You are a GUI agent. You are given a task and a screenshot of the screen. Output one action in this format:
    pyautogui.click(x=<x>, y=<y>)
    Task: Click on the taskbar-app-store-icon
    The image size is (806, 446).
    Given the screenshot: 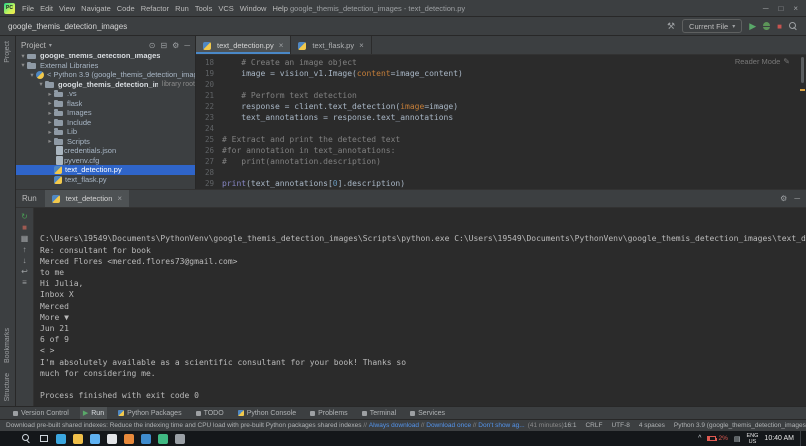 What is the action you would take?
    pyautogui.click(x=94, y=438)
    